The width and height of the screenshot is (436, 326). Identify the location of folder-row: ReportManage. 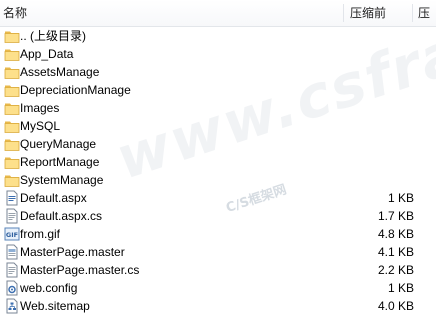
(218, 162).